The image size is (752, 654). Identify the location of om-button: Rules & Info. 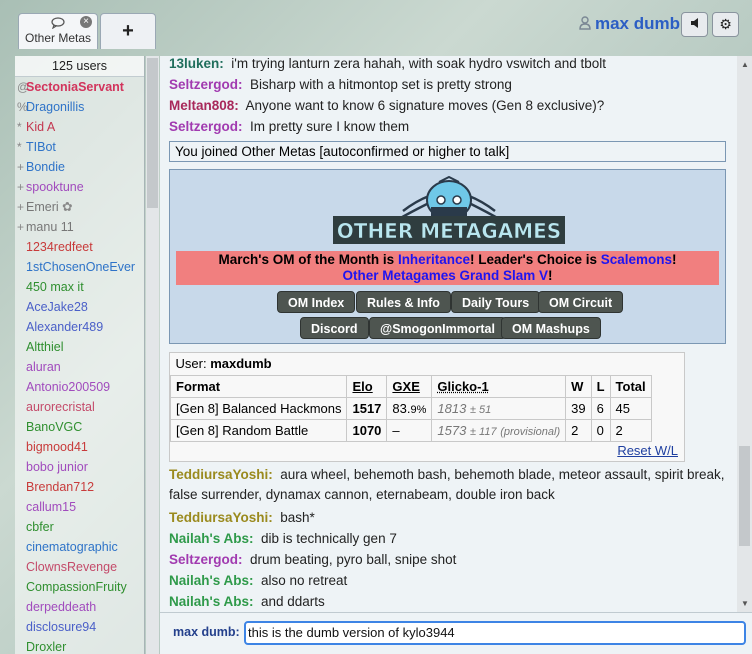
(403, 302).